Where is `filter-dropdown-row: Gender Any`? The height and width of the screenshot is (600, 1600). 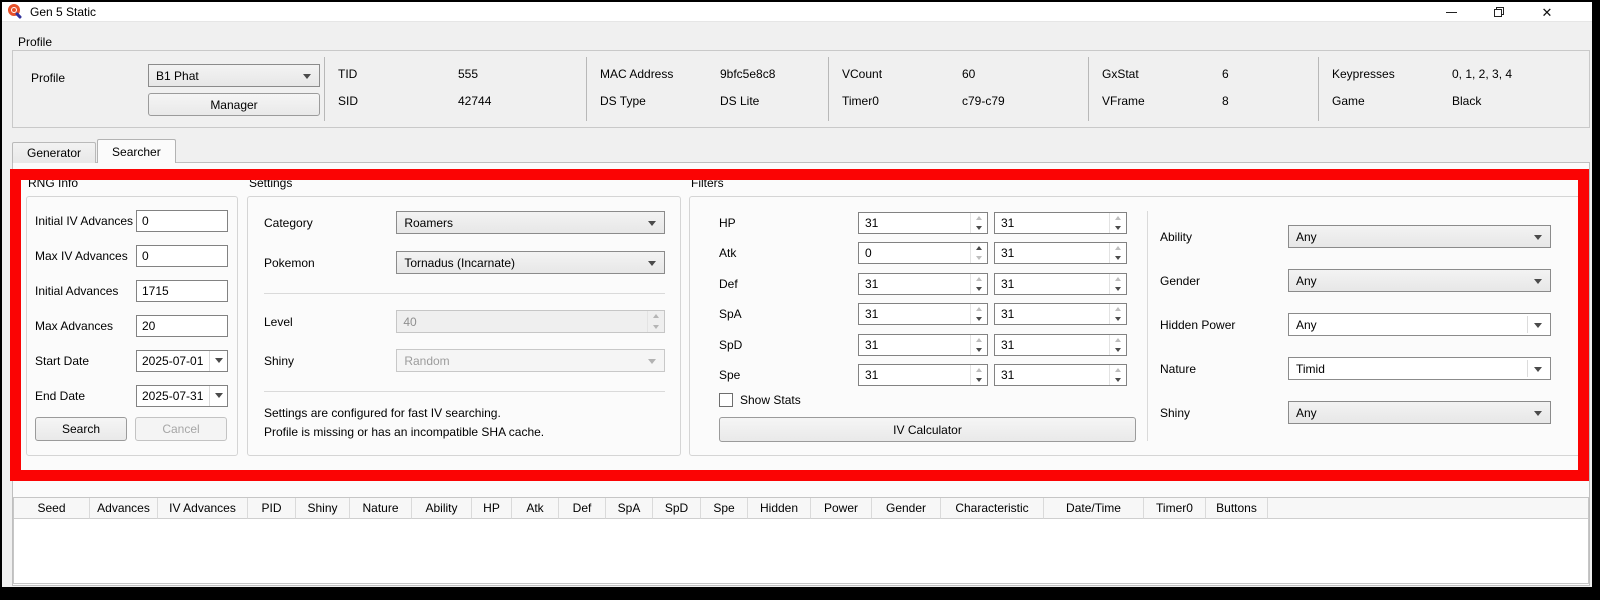
filter-dropdown-row: Gender Any is located at coordinates (1370, 280).